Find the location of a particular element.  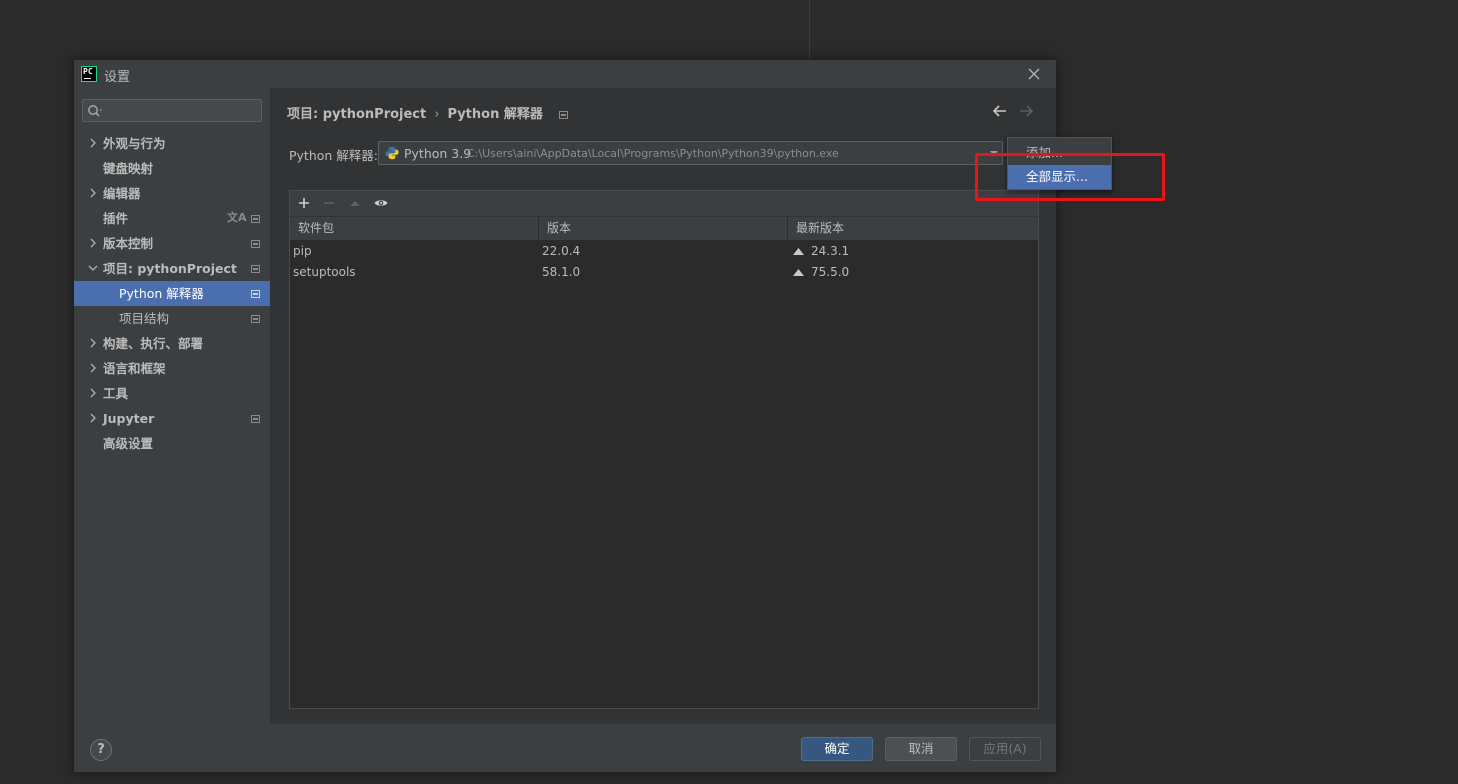

breadcrumb: 项目: pythonProject › Python 解释器 is located at coordinates (428, 112).